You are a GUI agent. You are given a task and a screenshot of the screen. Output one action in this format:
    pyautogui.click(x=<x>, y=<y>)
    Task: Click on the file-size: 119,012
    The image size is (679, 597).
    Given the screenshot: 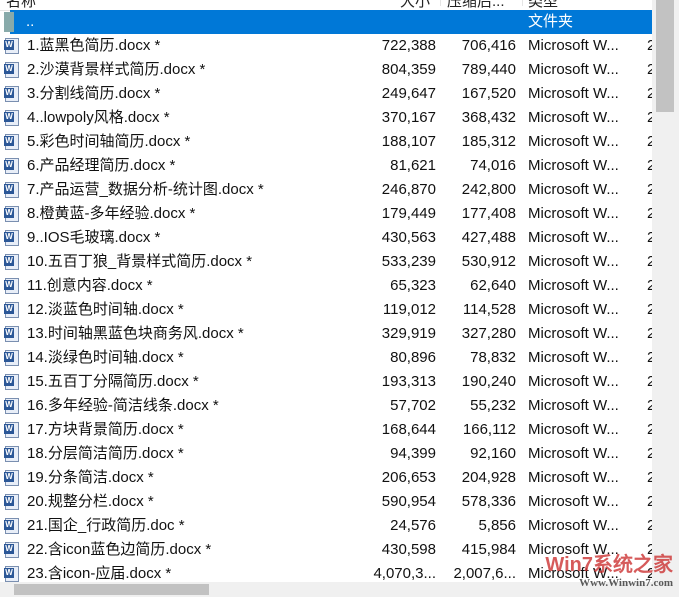 What is the action you would take?
    pyautogui.click(x=409, y=309)
    